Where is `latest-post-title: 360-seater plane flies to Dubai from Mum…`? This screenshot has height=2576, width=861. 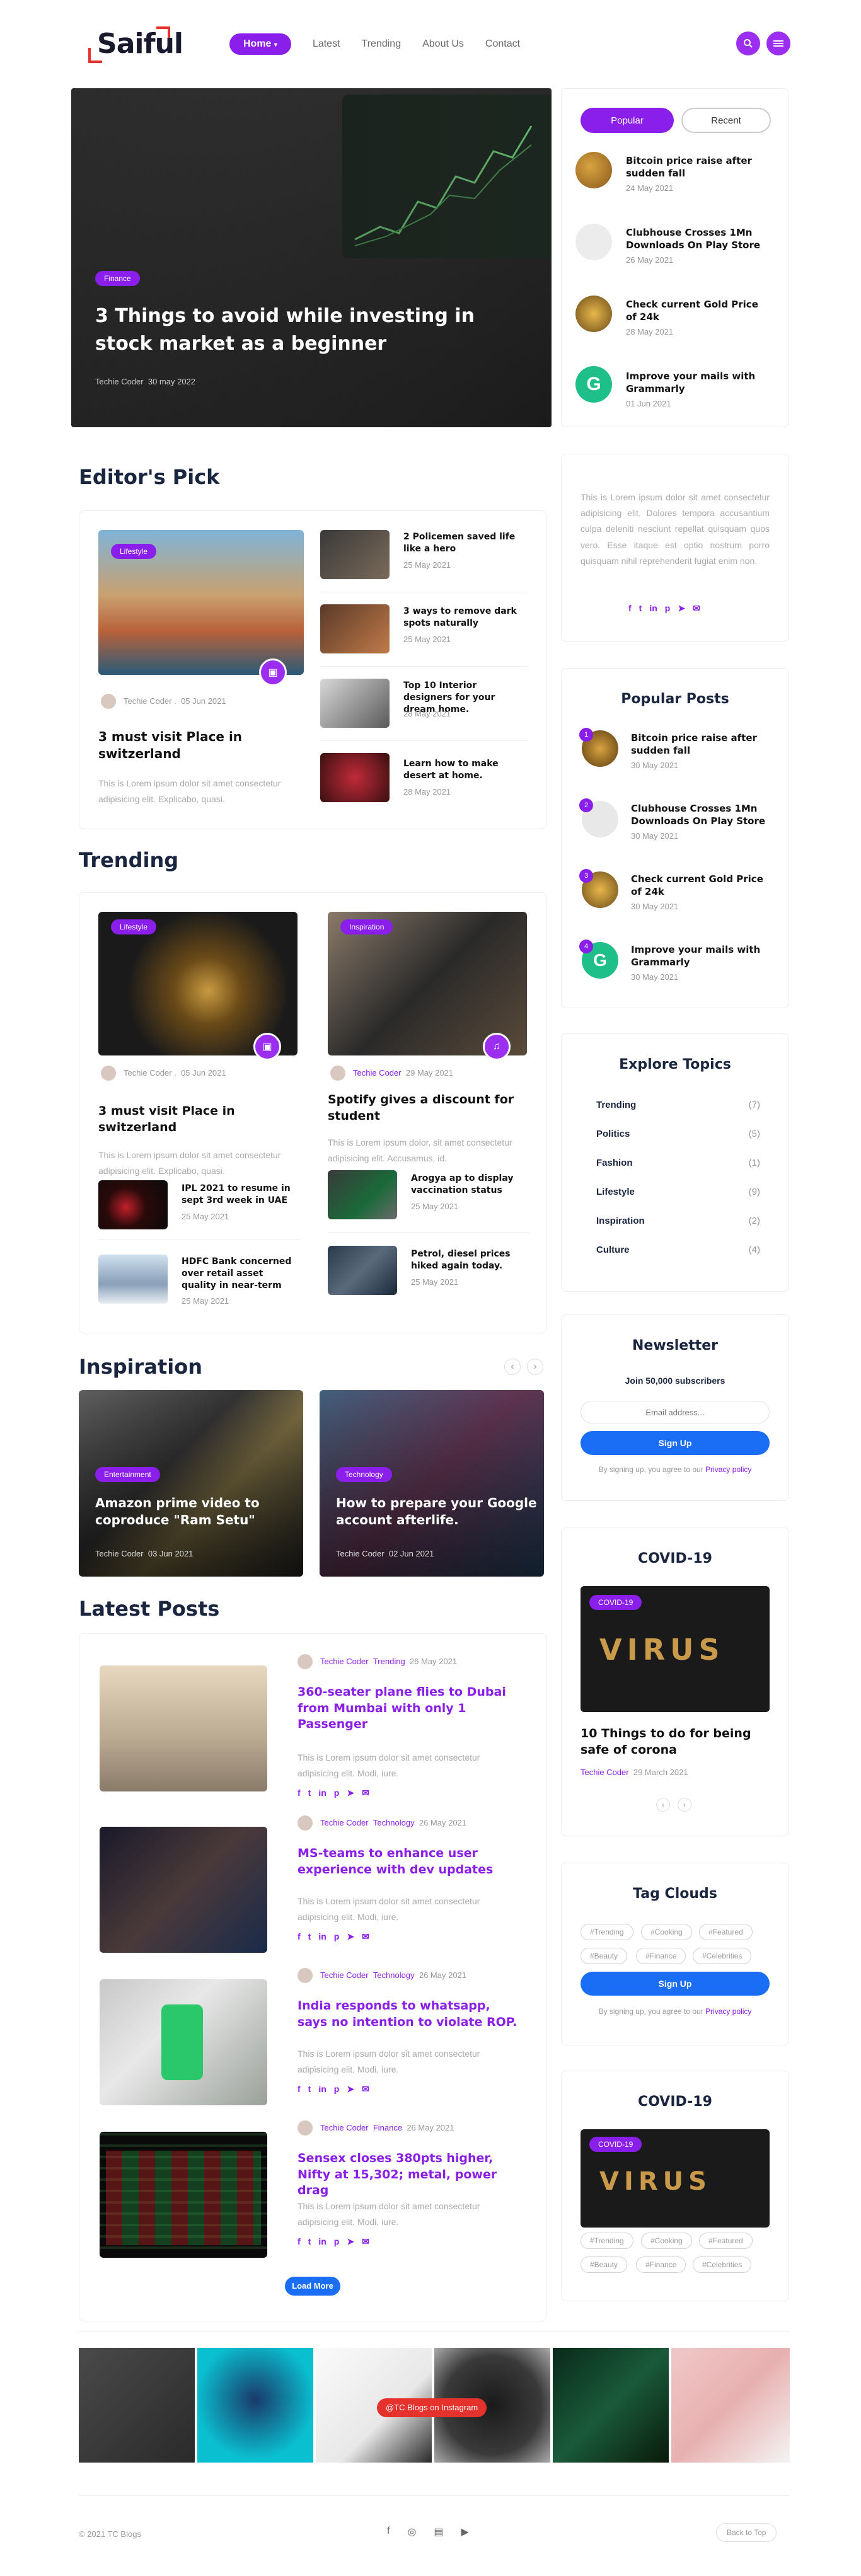 latest-post-title: 360-seater plane flies to Dubai from Mum… is located at coordinates (408, 1708).